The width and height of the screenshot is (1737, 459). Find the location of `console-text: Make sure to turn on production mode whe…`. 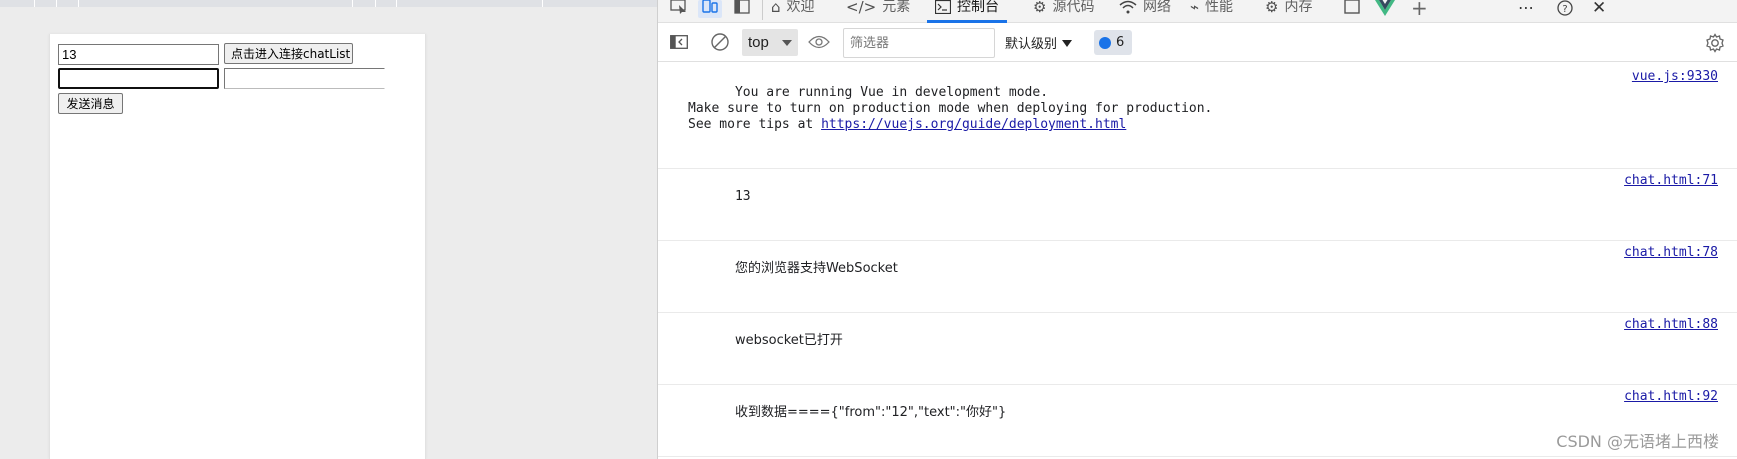

console-text: Make sure to turn on production mode whe… is located at coordinates (950, 108).